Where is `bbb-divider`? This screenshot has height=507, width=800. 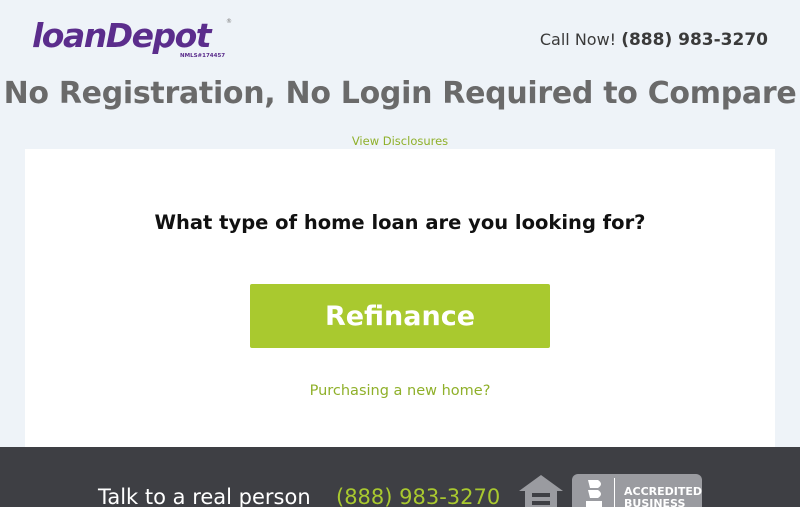 bbb-divider is located at coordinates (614, 492).